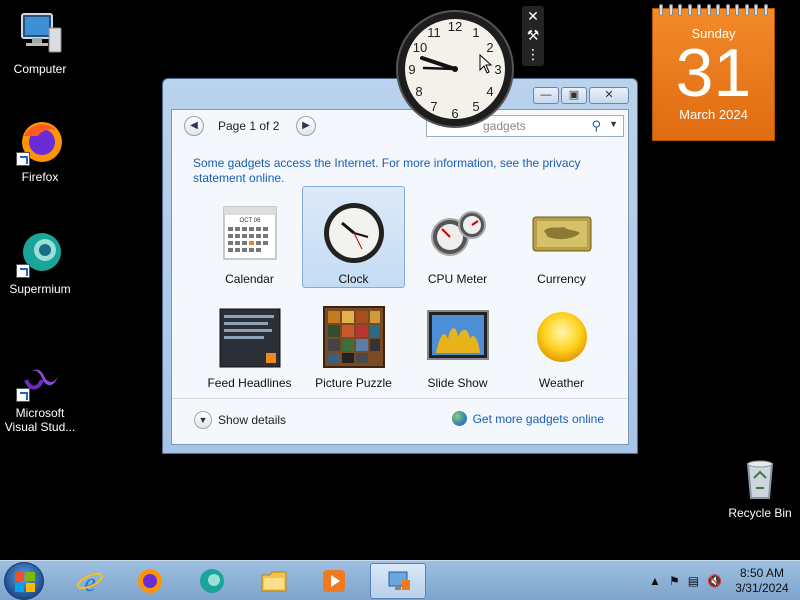 The height and width of the screenshot is (600, 800). What do you see at coordinates (249, 383) in the screenshot?
I see `gadget-label: Feed Headlines` at bounding box center [249, 383].